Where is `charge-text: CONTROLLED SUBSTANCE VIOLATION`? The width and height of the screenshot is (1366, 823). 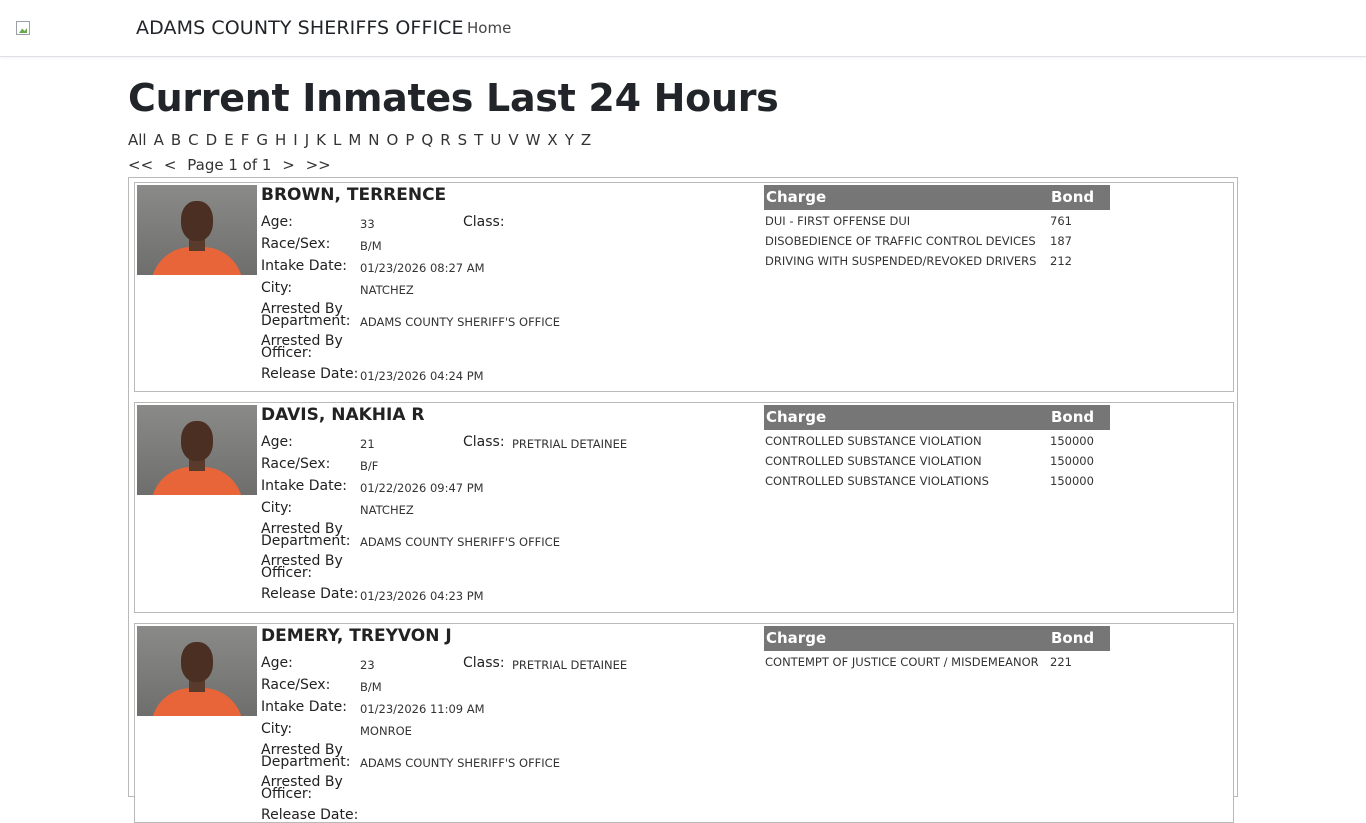 charge-text: CONTROLLED SUBSTANCE VIOLATION is located at coordinates (873, 441).